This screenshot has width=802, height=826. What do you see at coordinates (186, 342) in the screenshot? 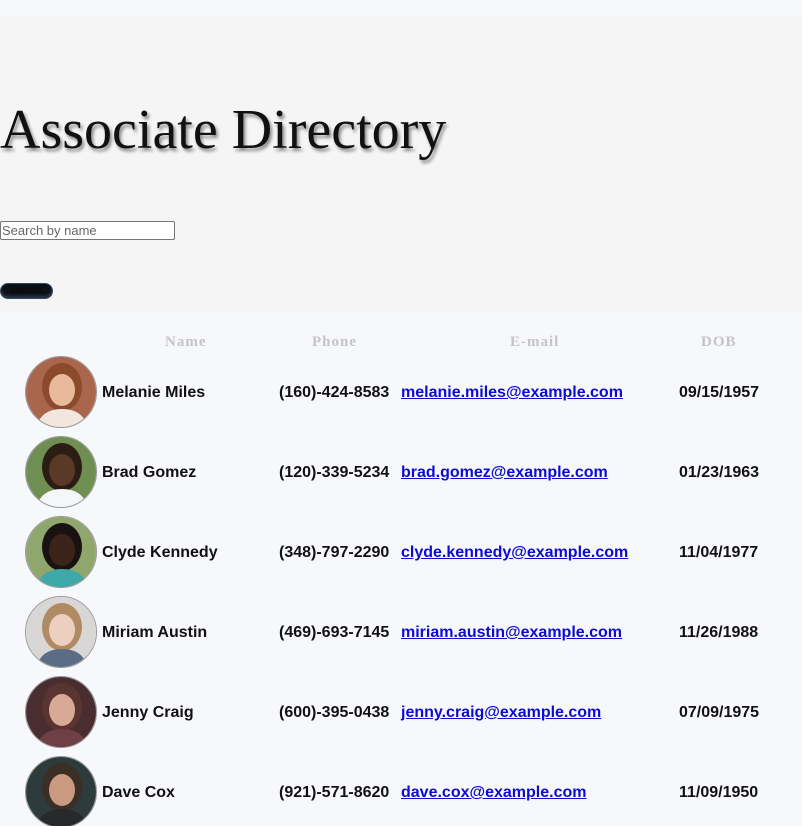
I see `column-header-name: Name` at bounding box center [186, 342].